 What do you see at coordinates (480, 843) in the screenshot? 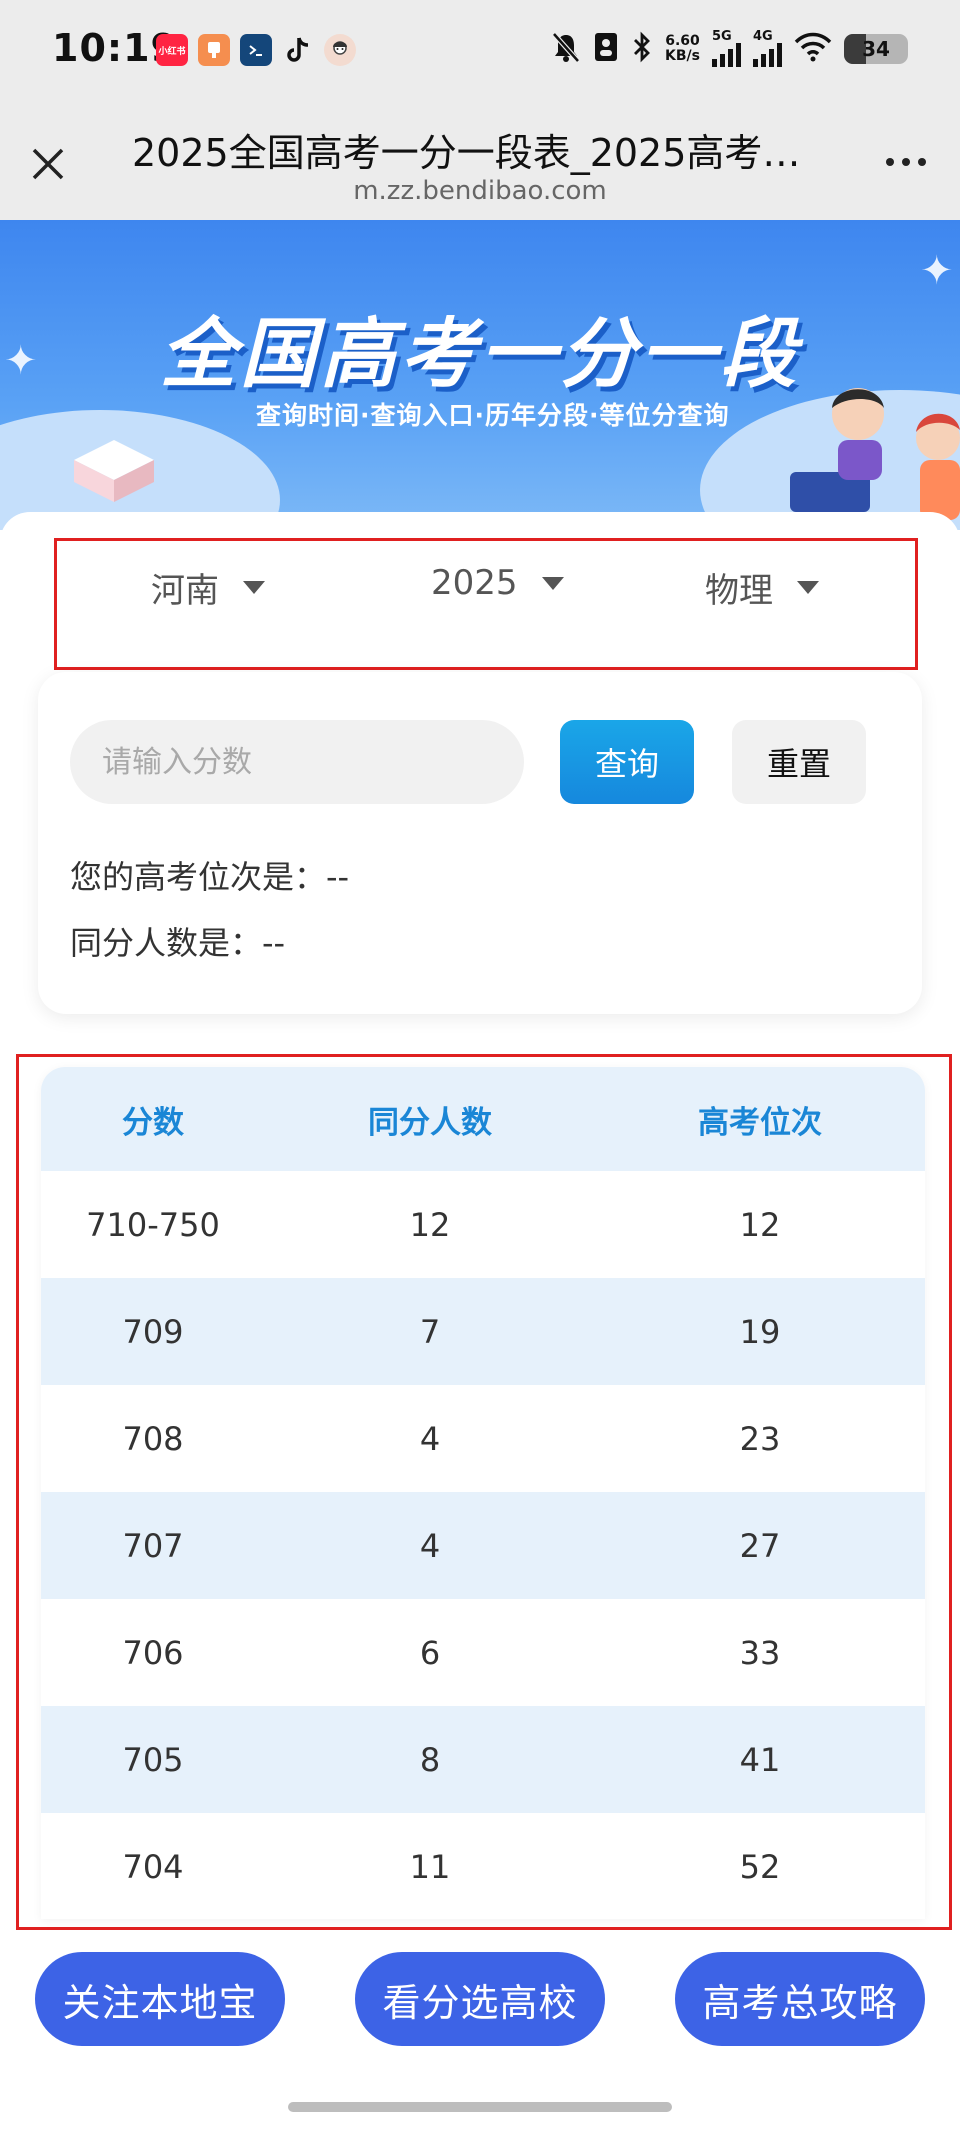
I see `score-query-card: 查询 重置 您的高考位次是：-- 同分人数是：--` at bounding box center [480, 843].